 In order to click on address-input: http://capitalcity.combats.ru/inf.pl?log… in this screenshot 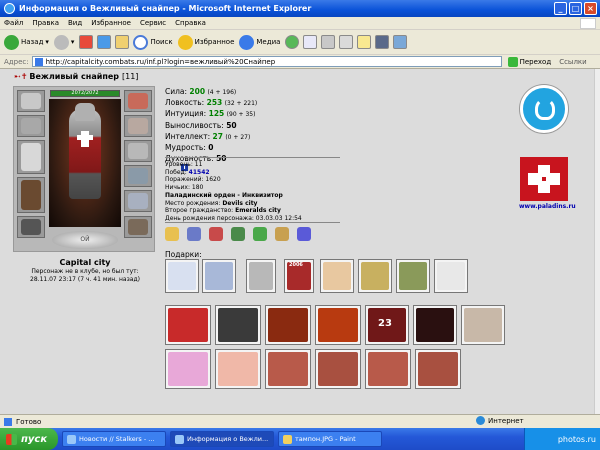, I will do `click(266, 61)`.